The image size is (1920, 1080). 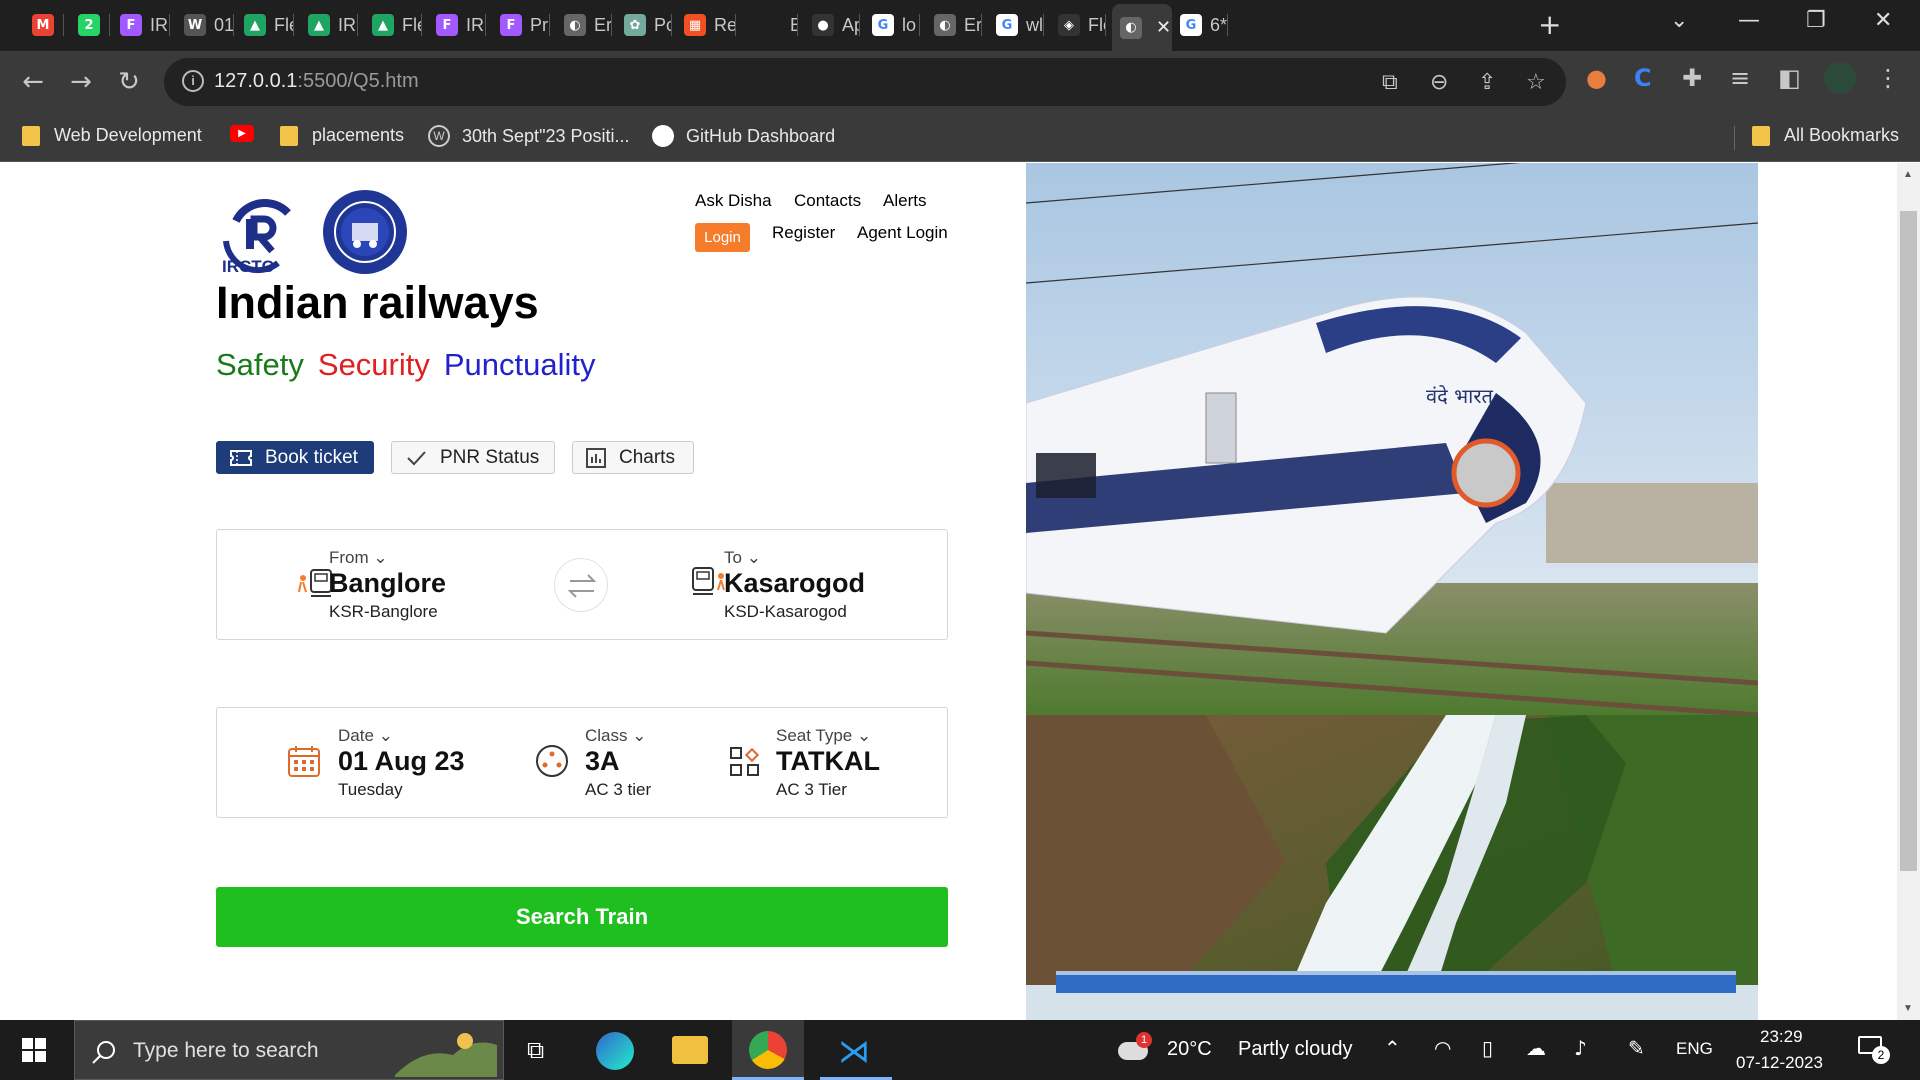 What do you see at coordinates (1908, 541) in the screenshot?
I see `scrollbar-thumb` at bounding box center [1908, 541].